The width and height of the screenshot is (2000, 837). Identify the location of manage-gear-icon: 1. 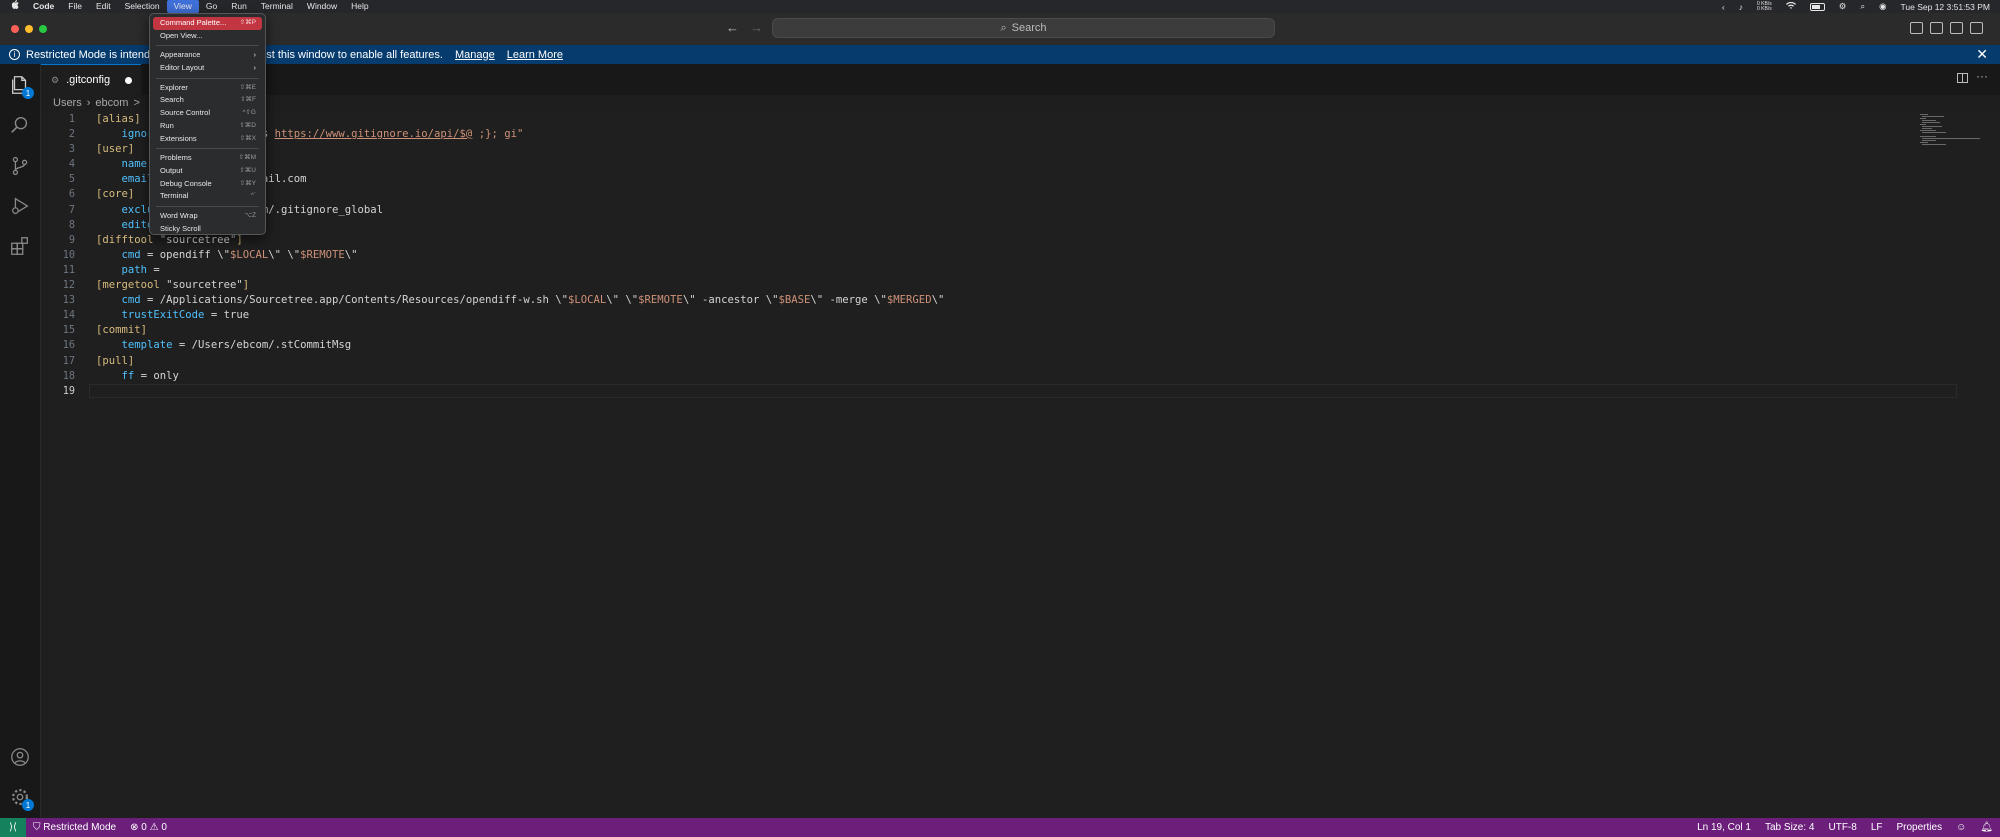
(21, 798).